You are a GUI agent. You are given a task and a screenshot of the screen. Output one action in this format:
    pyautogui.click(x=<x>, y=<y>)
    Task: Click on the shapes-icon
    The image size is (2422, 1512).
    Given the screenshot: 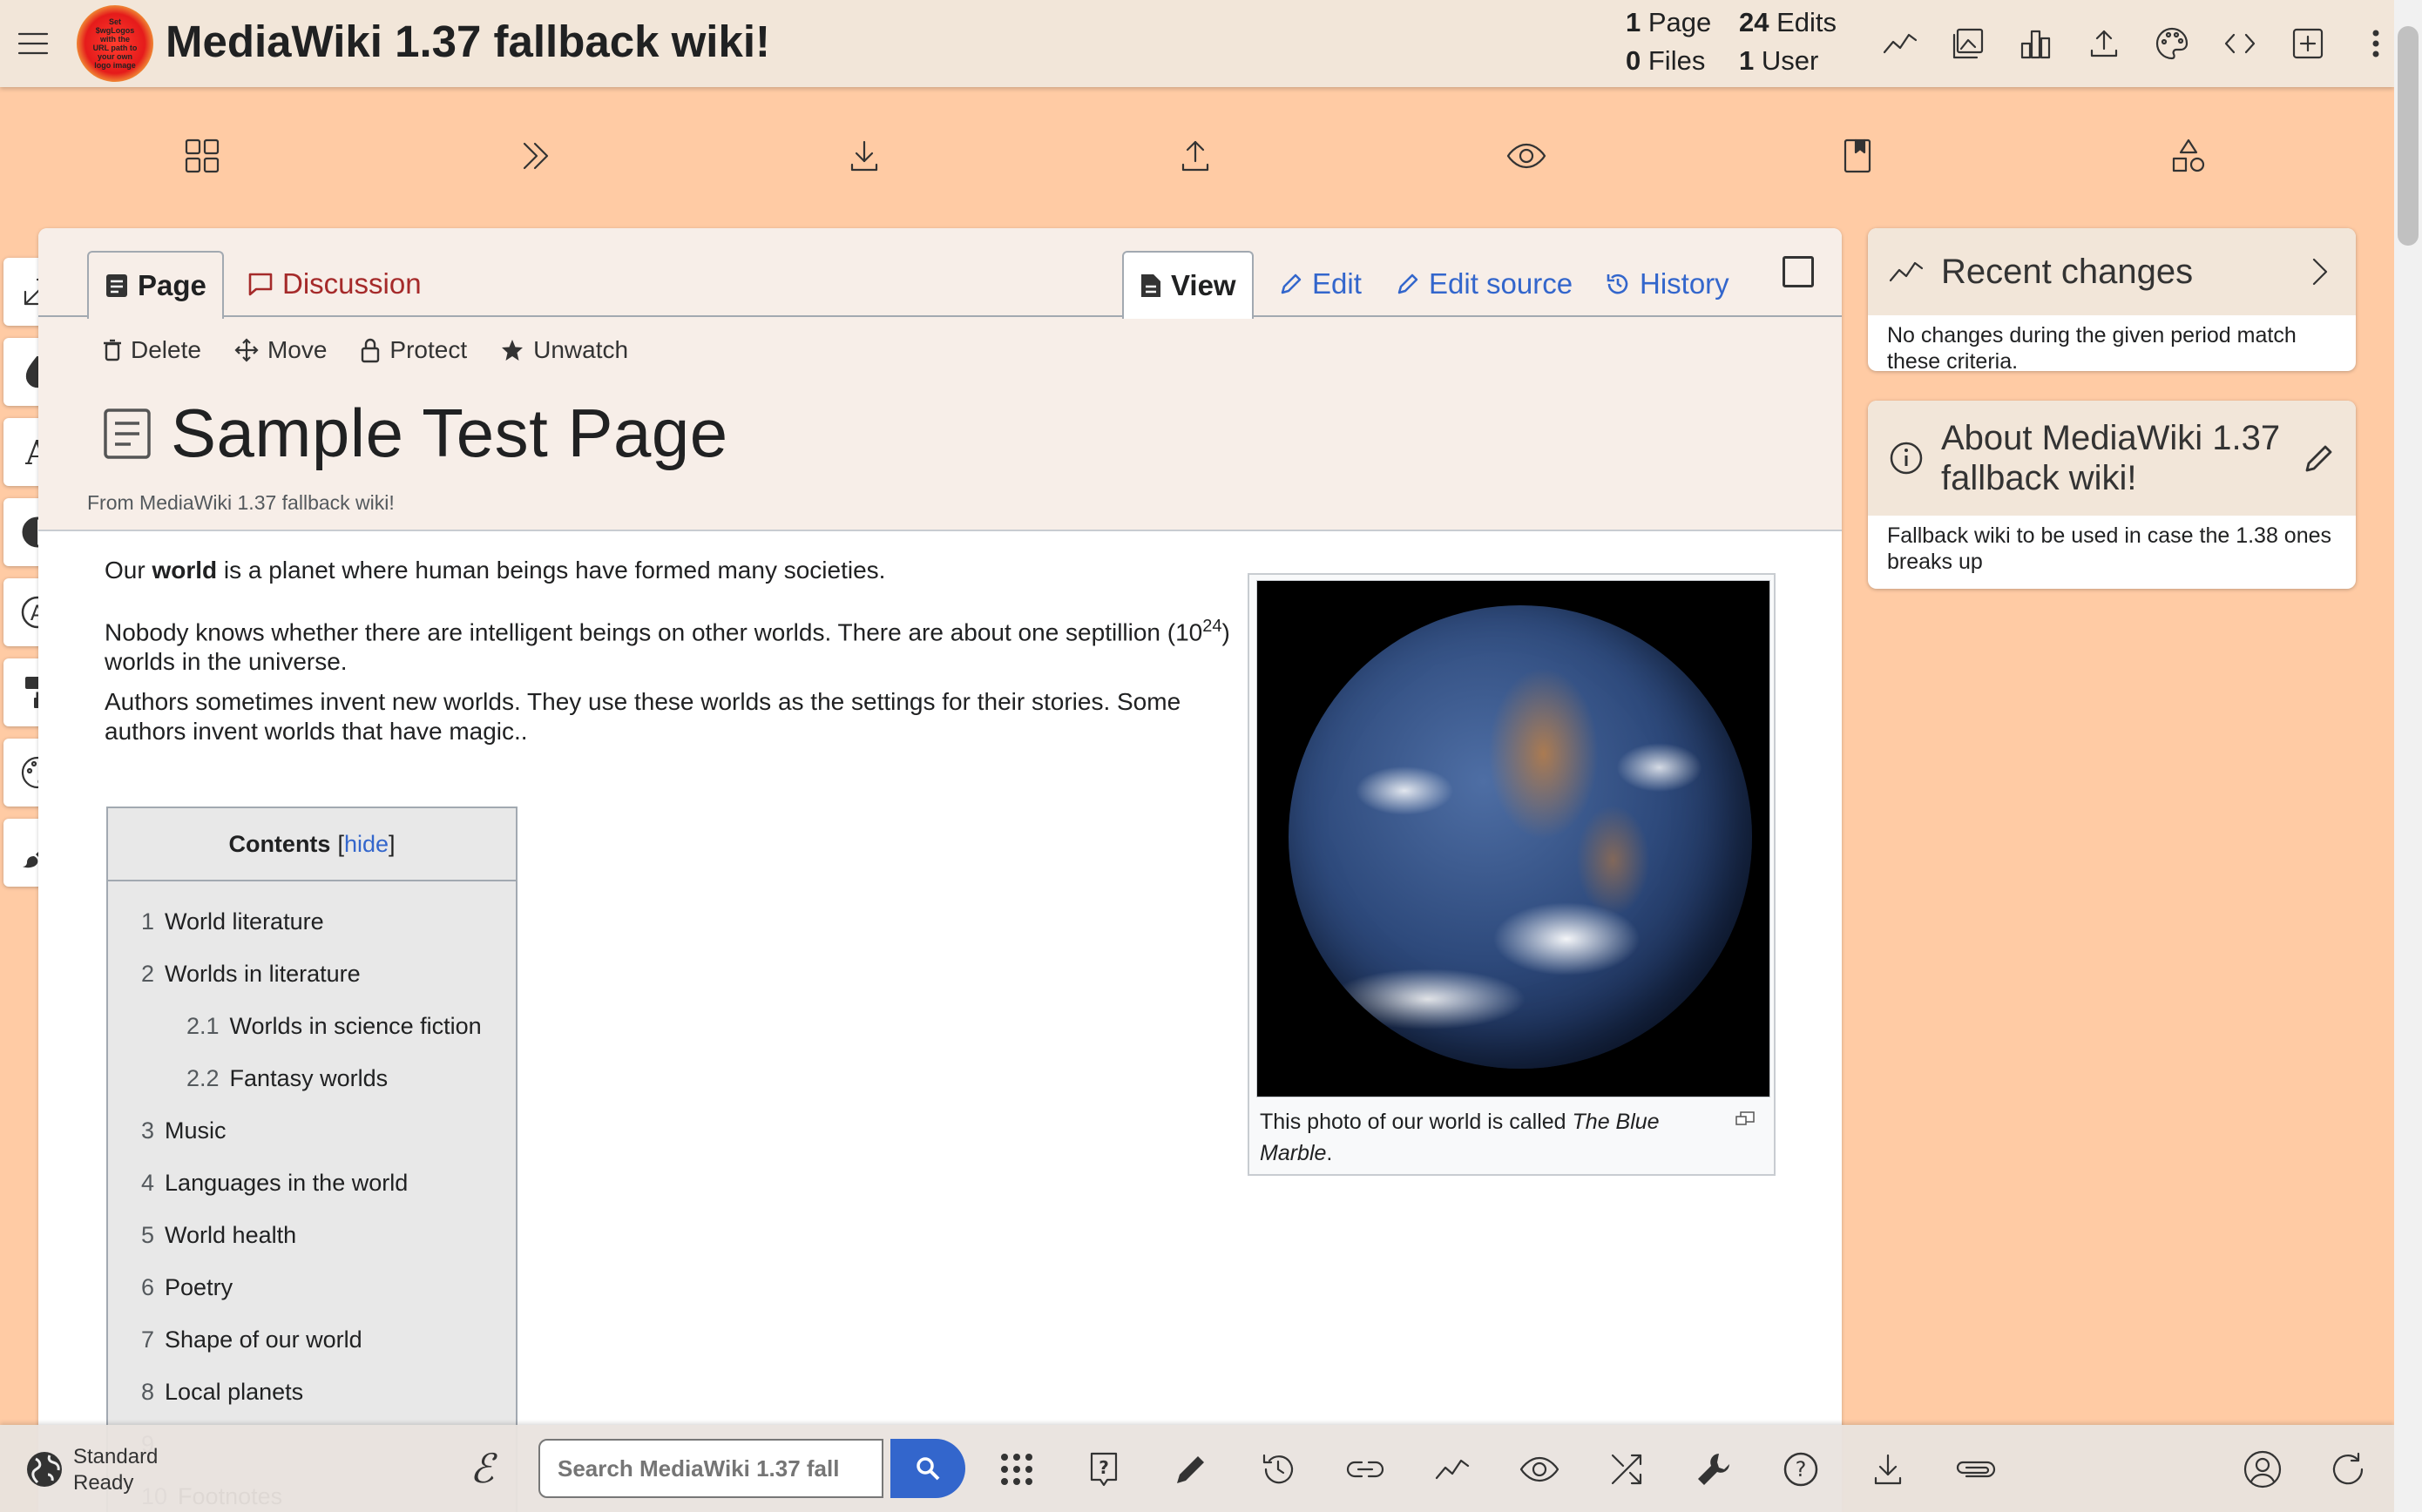 What is the action you would take?
    pyautogui.click(x=2189, y=156)
    